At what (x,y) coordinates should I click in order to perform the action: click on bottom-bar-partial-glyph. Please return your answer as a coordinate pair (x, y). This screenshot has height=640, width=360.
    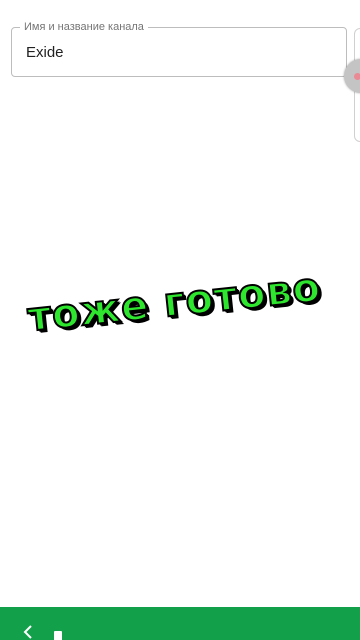
    Looking at the image, I should click on (58, 635).